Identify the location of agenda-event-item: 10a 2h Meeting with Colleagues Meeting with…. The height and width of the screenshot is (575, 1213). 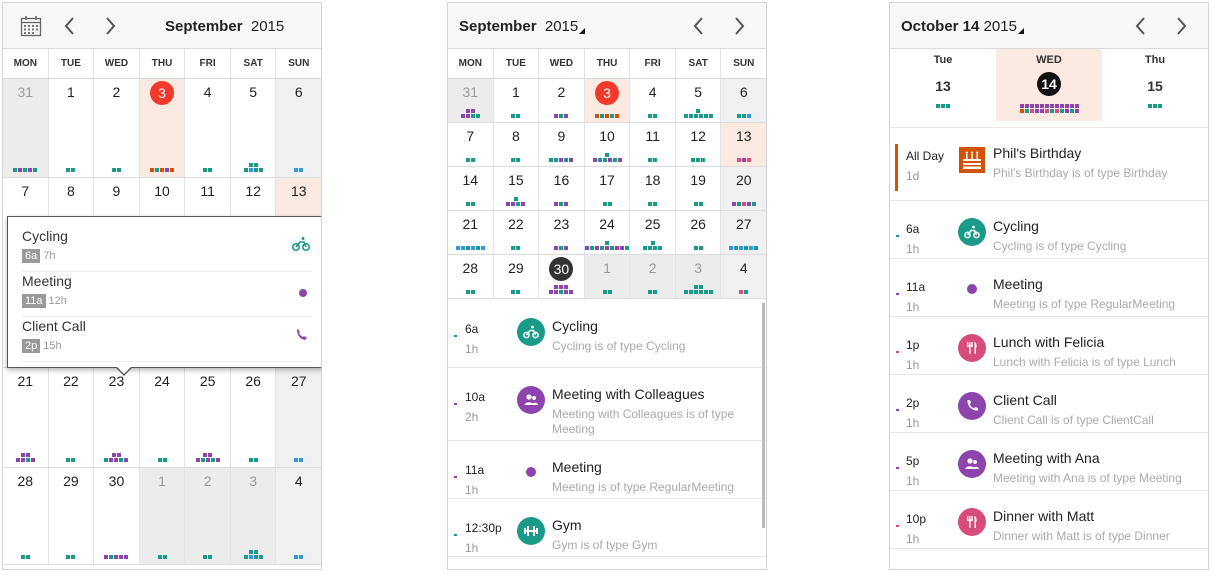
(607, 404).